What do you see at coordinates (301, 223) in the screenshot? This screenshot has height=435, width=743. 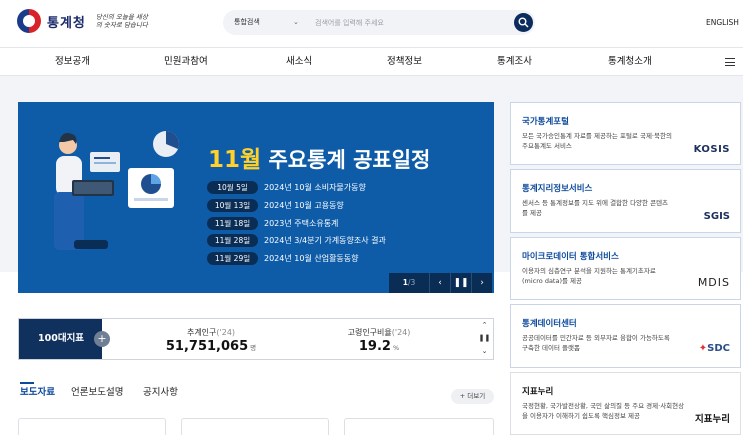 I see `schedule-text: 2023년 주택소유통계` at bounding box center [301, 223].